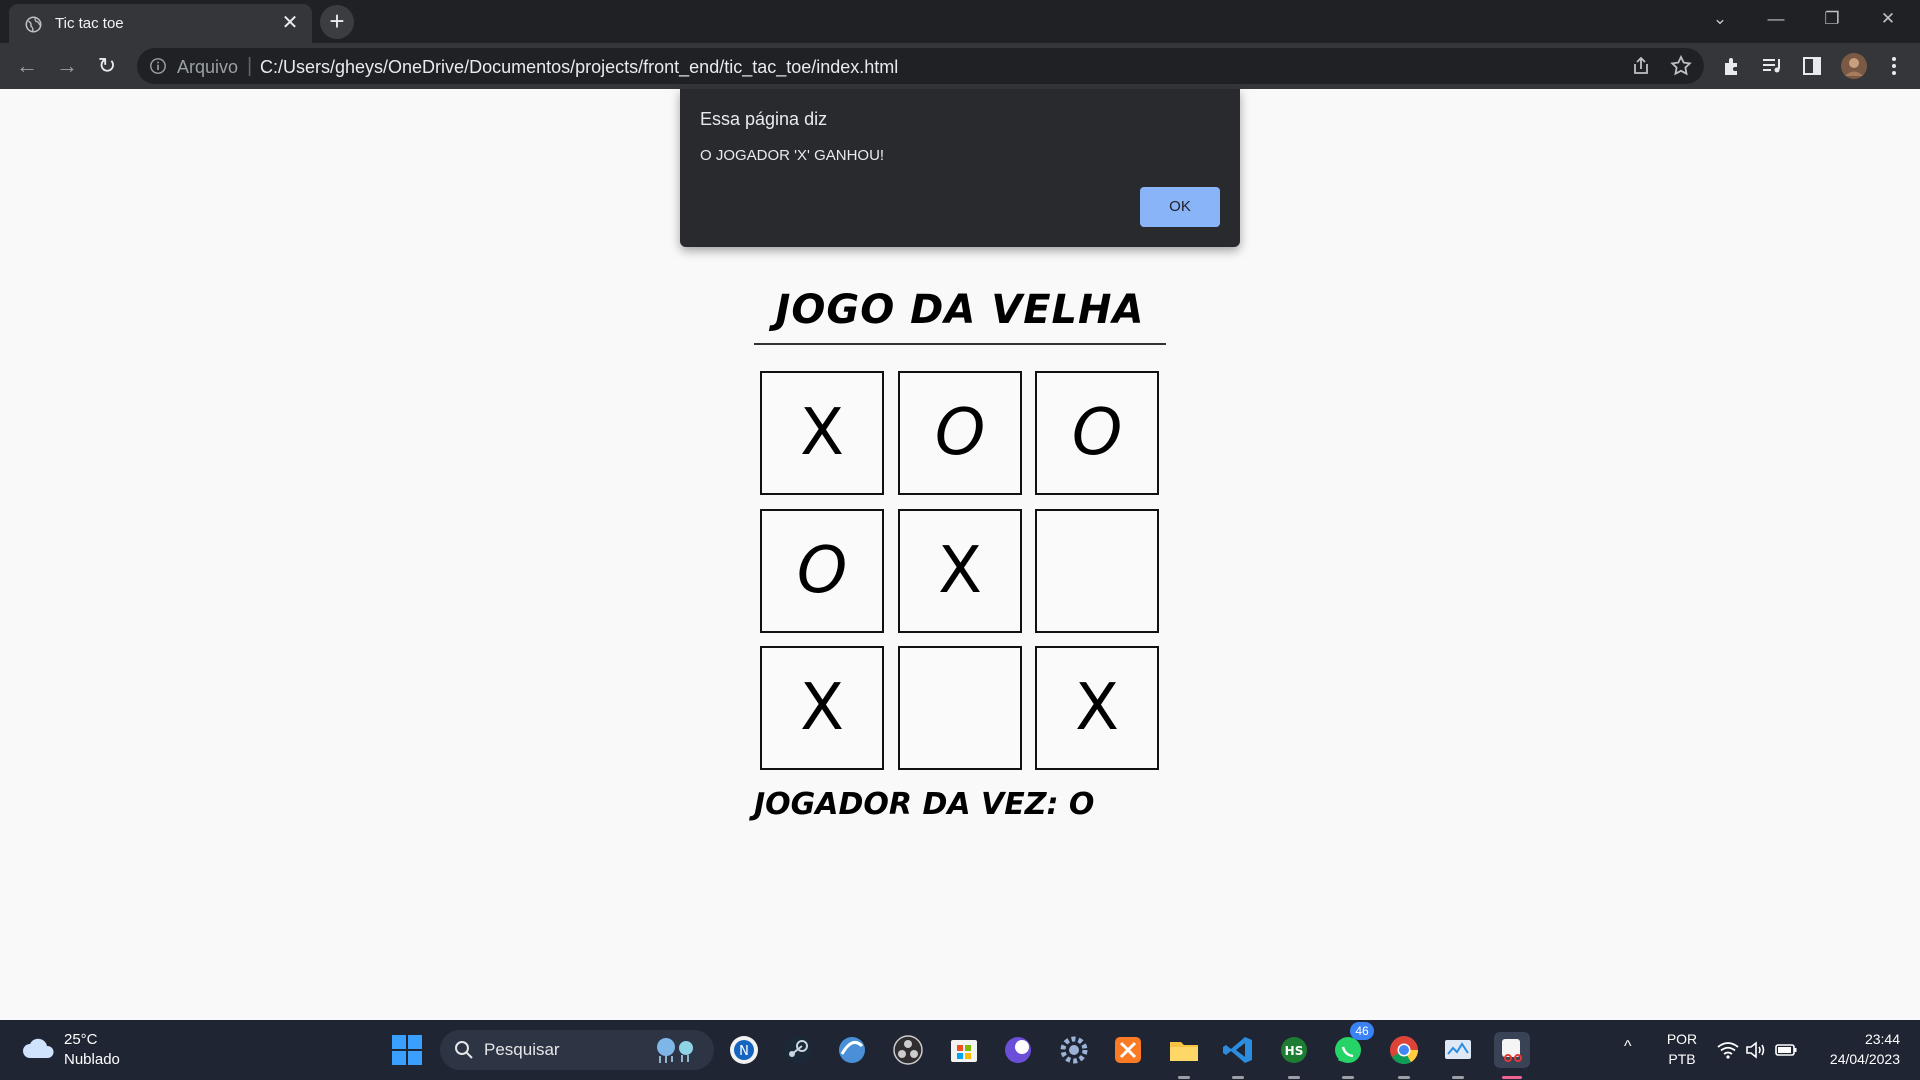 The image size is (1920, 1080). I want to click on volume-icon, so click(1756, 1050).